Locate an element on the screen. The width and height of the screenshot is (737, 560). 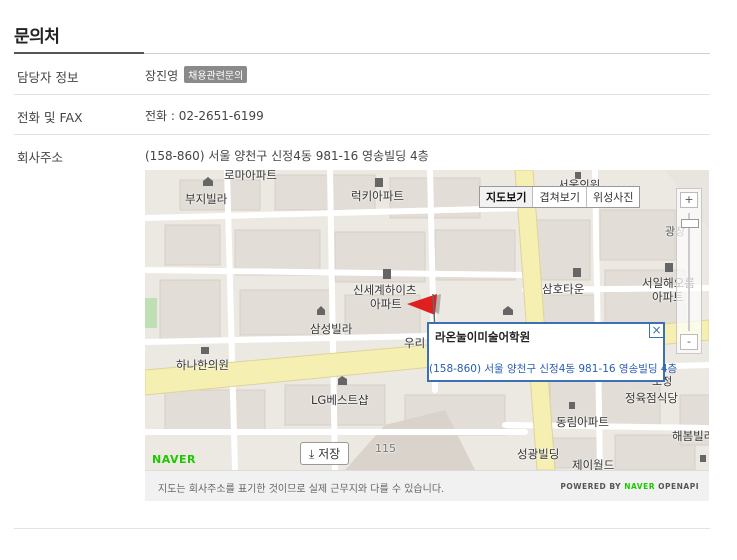
manager-label: 담당자 정보 is located at coordinates (48, 77).